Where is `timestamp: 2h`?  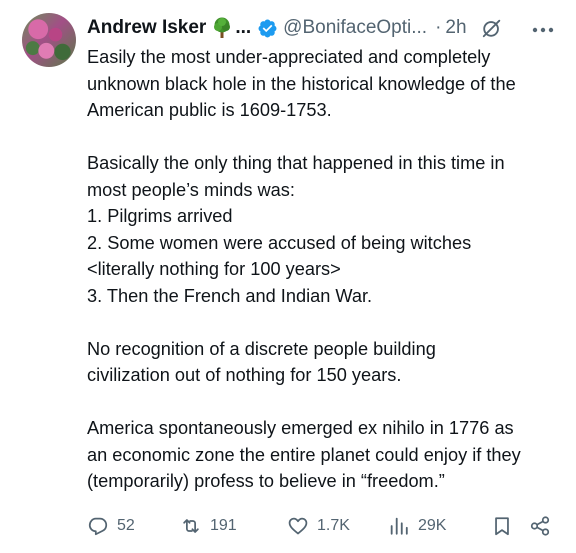
timestamp: 2h is located at coordinates (455, 28).